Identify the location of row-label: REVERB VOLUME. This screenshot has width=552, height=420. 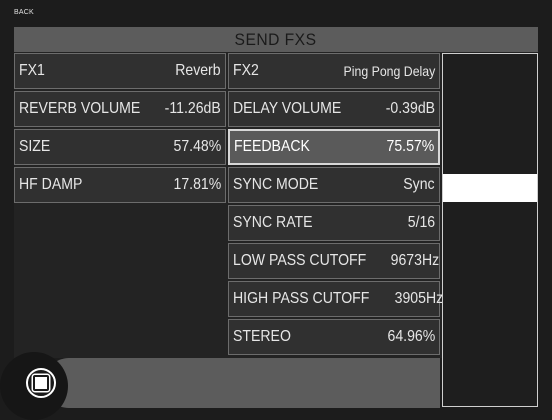
(80, 108).